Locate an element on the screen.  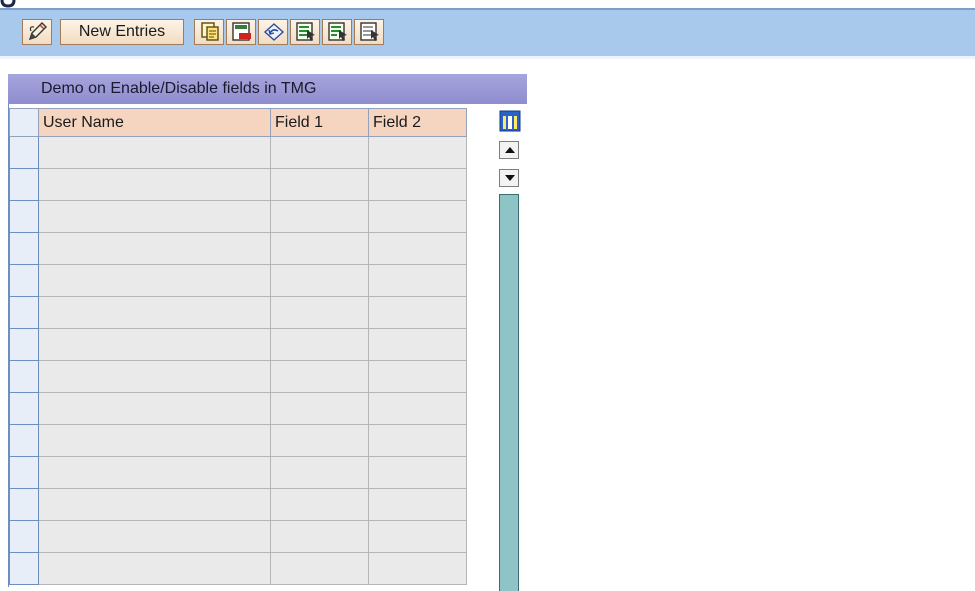
window-title-fragment is located at coordinates (9, 4).